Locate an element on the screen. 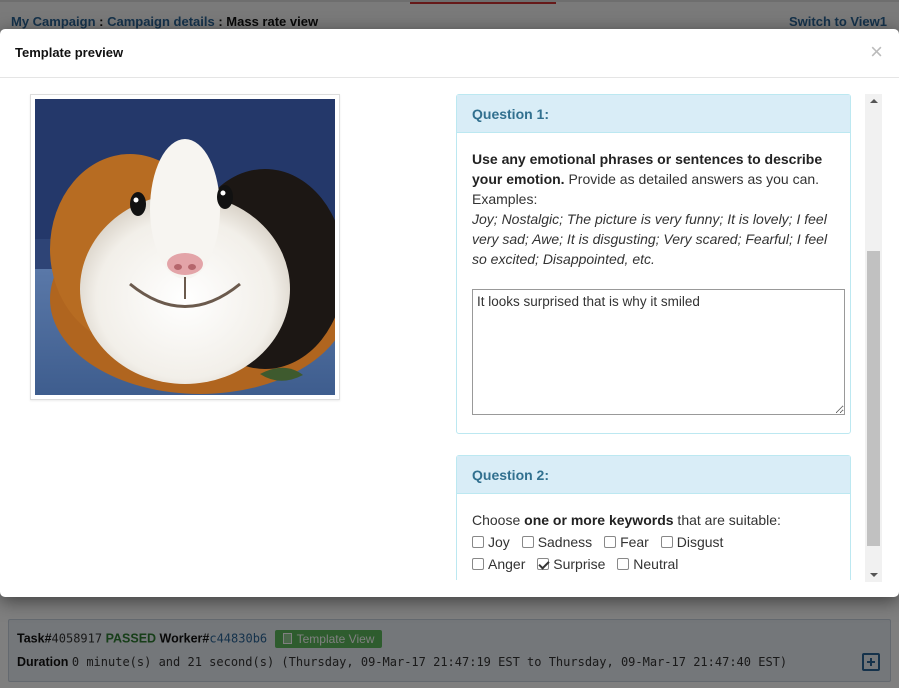  answer-textarea: It looks surprised that is why it smiled is located at coordinates (658, 352).